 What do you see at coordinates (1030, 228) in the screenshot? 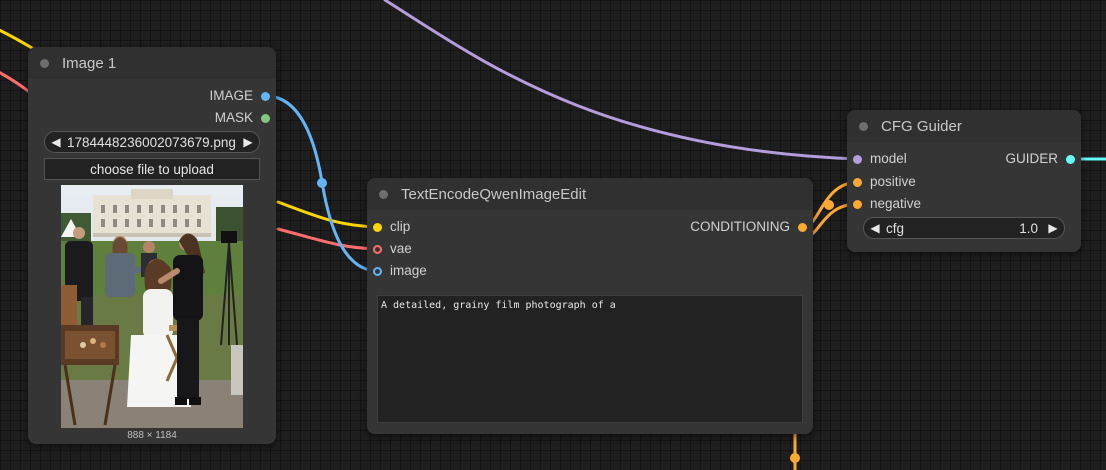
I see `cfg-value: 1.0` at bounding box center [1030, 228].